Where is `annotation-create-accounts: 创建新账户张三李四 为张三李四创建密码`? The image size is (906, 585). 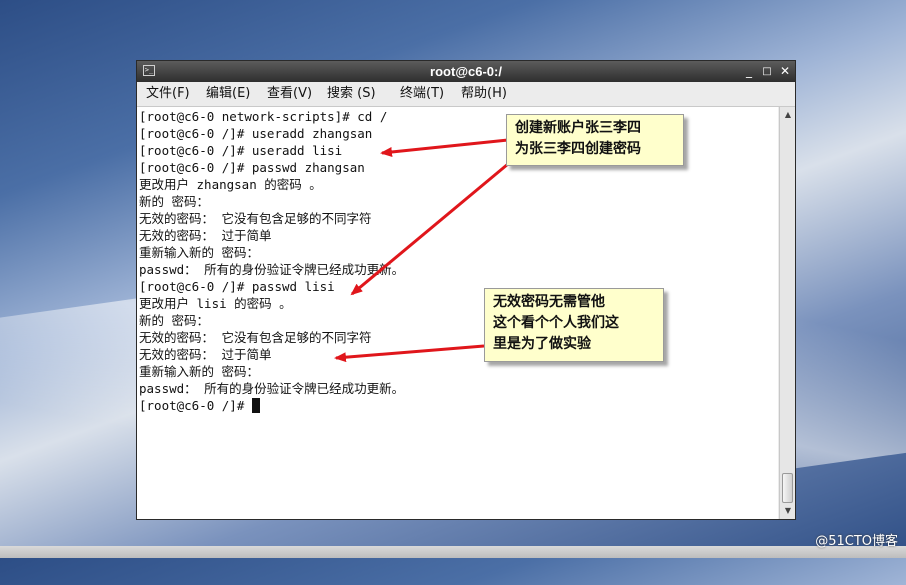
annotation-create-accounts: 创建新账户张三李四 为张三李四创建密码 is located at coordinates (595, 140).